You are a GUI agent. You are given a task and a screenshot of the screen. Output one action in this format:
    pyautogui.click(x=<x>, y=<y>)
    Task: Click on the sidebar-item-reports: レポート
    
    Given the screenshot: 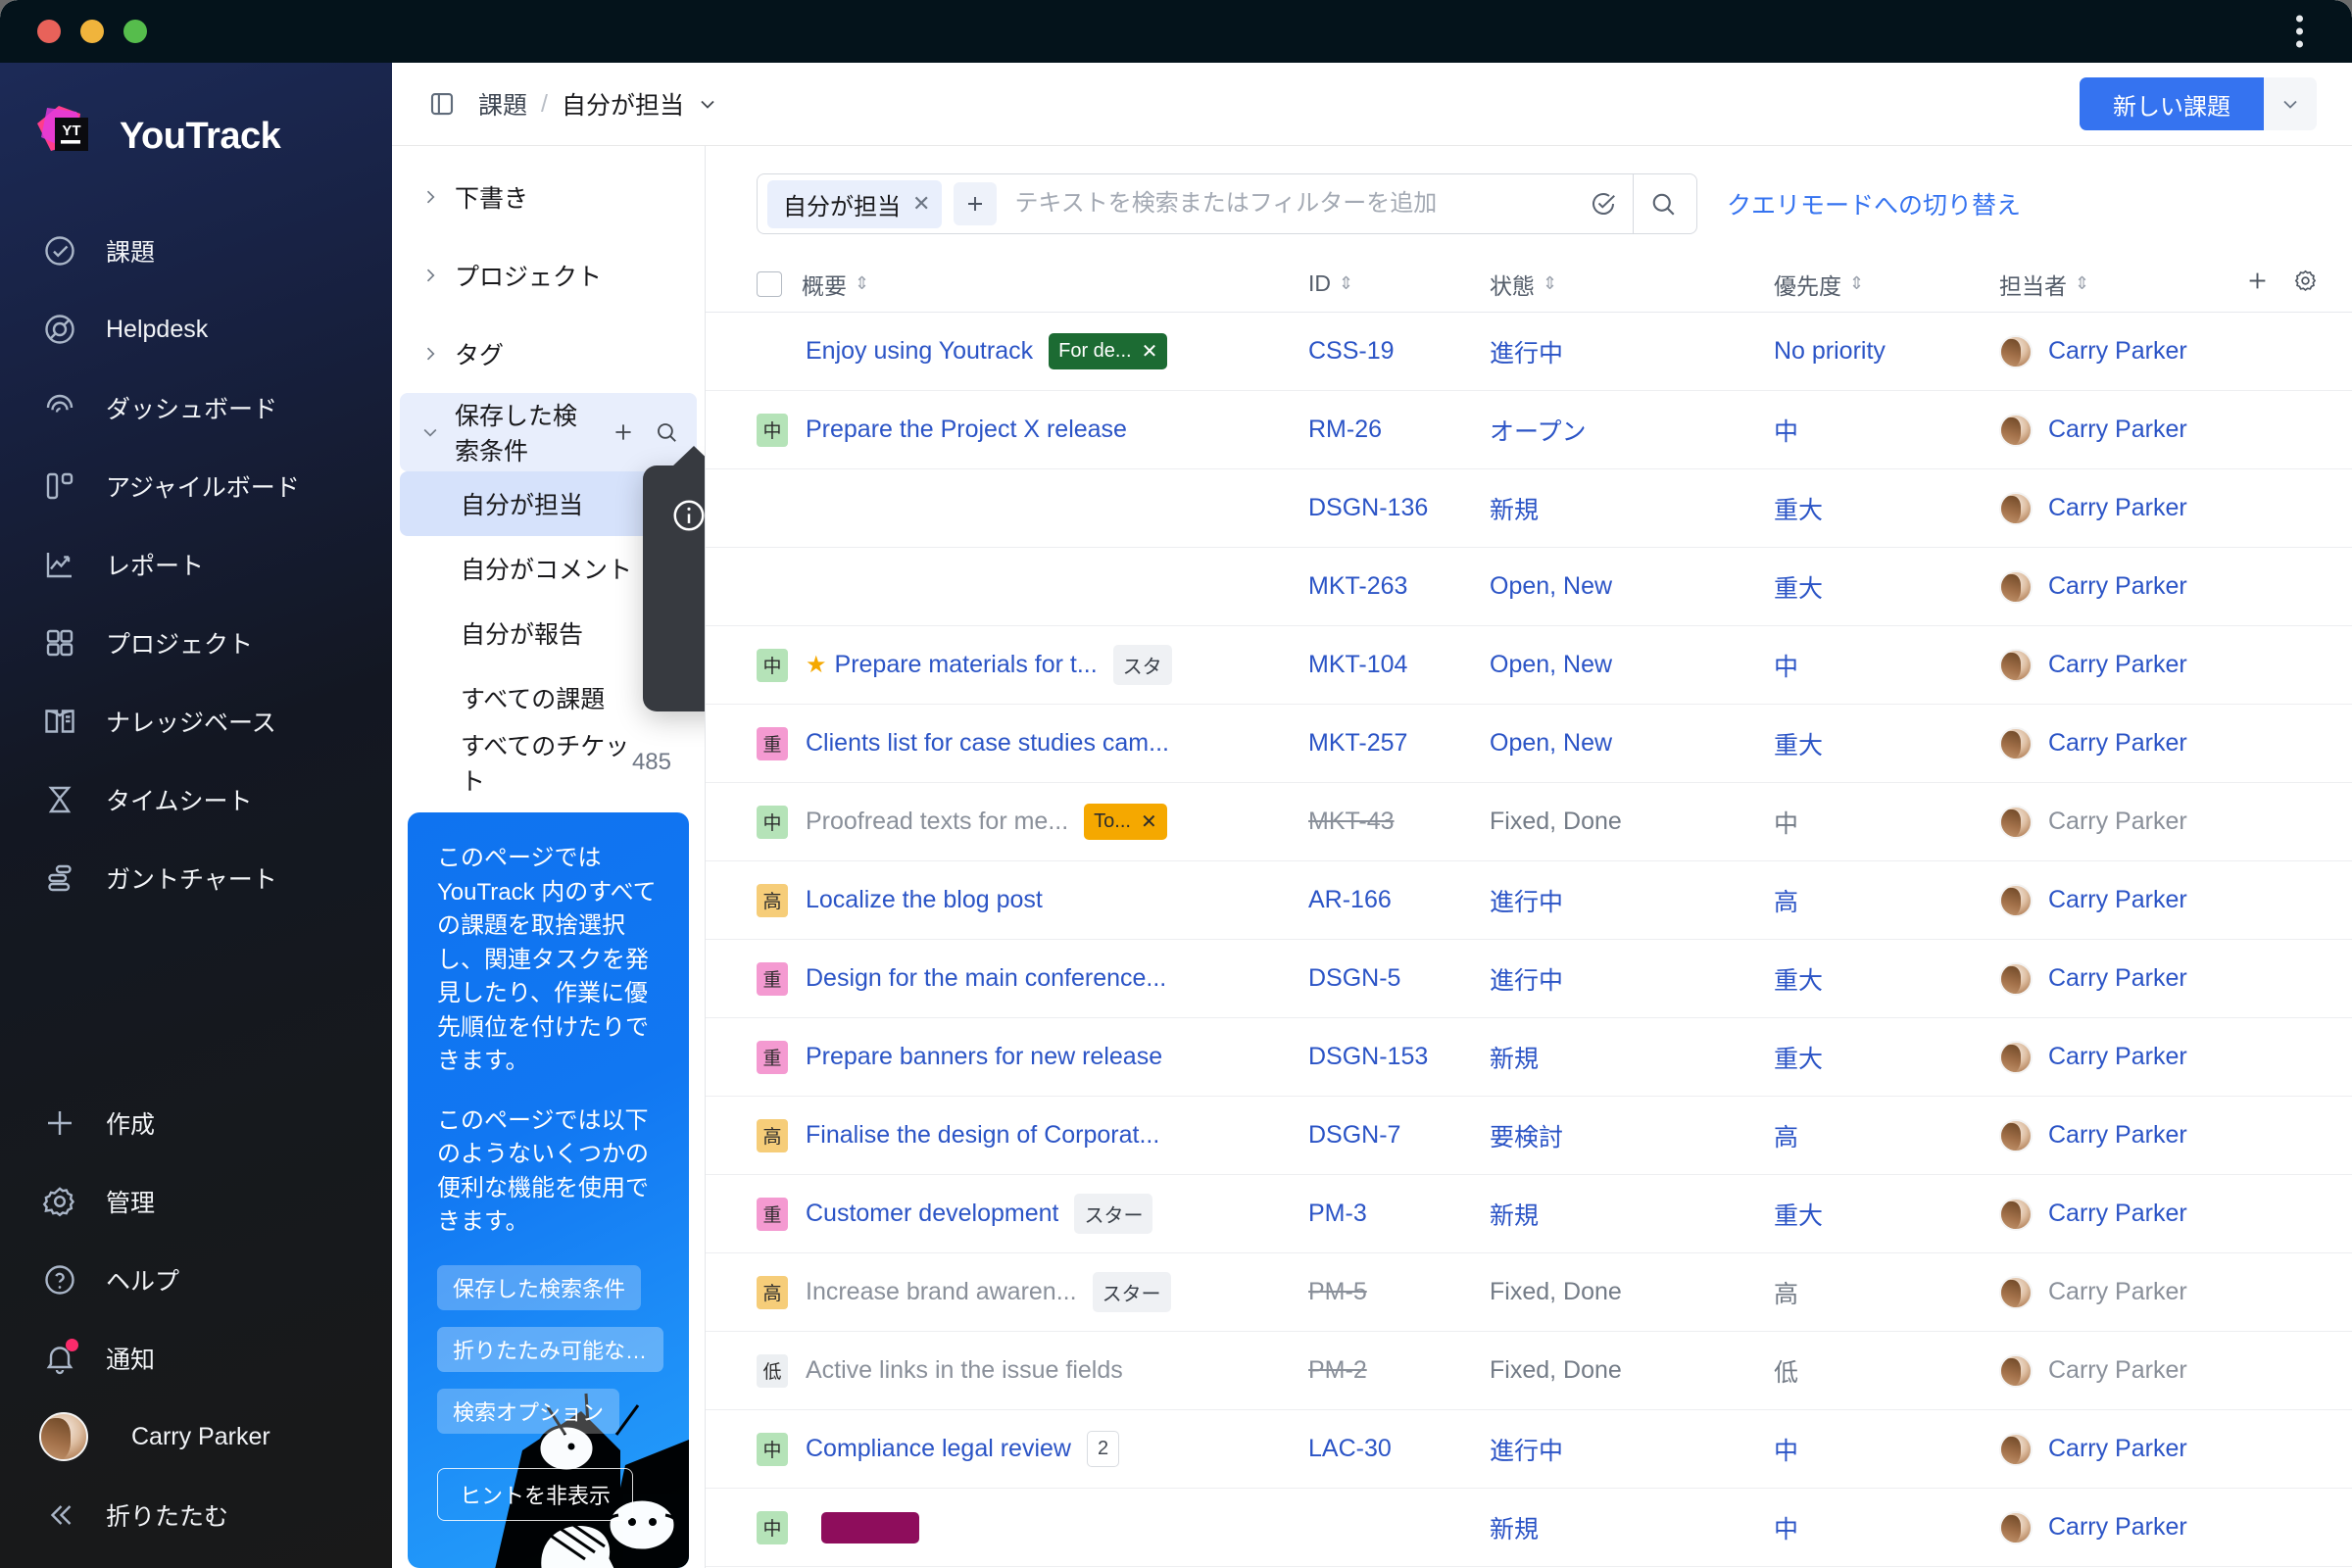 What is the action you would take?
    pyautogui.click(x=196, y=564)
    